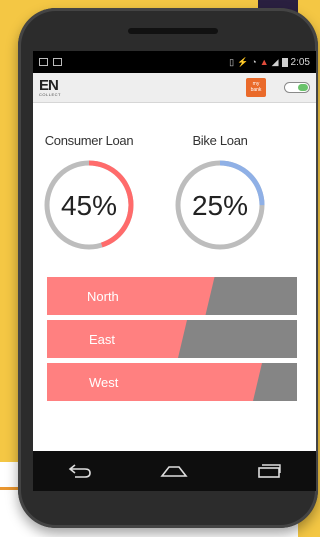 This screenshot has height=537, width=320. What do you see at coordinates (102, 339) in the screenshot?
I see `region-label: East` at bounding box center [102, 339].